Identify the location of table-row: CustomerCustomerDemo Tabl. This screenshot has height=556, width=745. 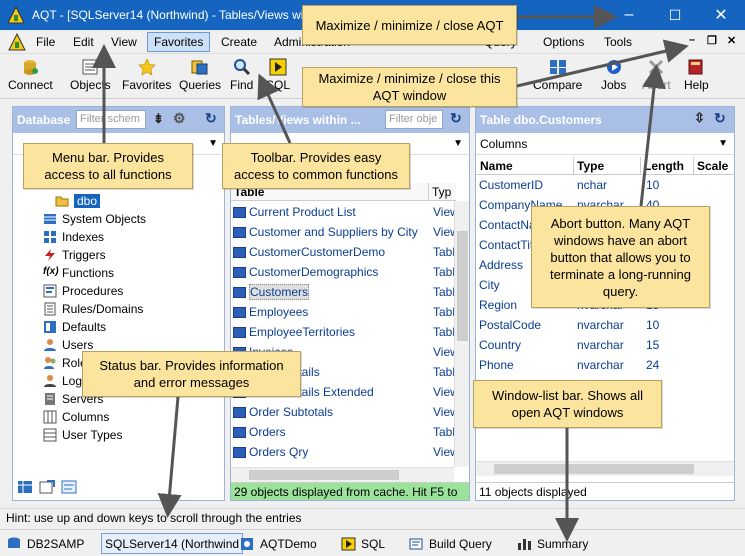
(344, 252).